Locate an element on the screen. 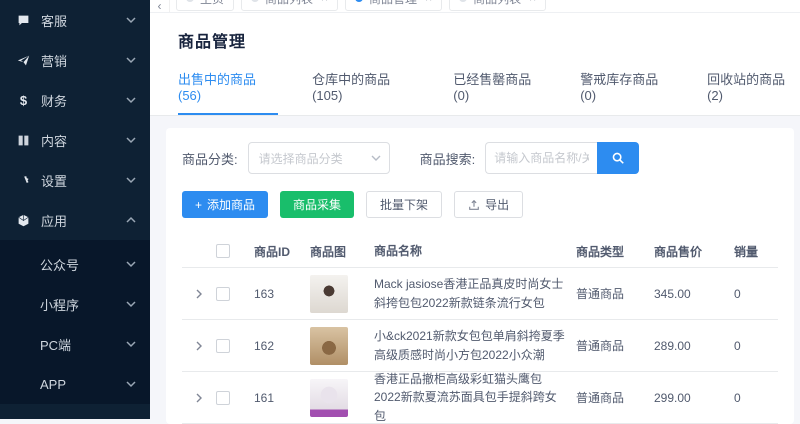 This screenshot has height=424, width=800. category-select: 请选择商品分类 is located at coordinates (318, 158).